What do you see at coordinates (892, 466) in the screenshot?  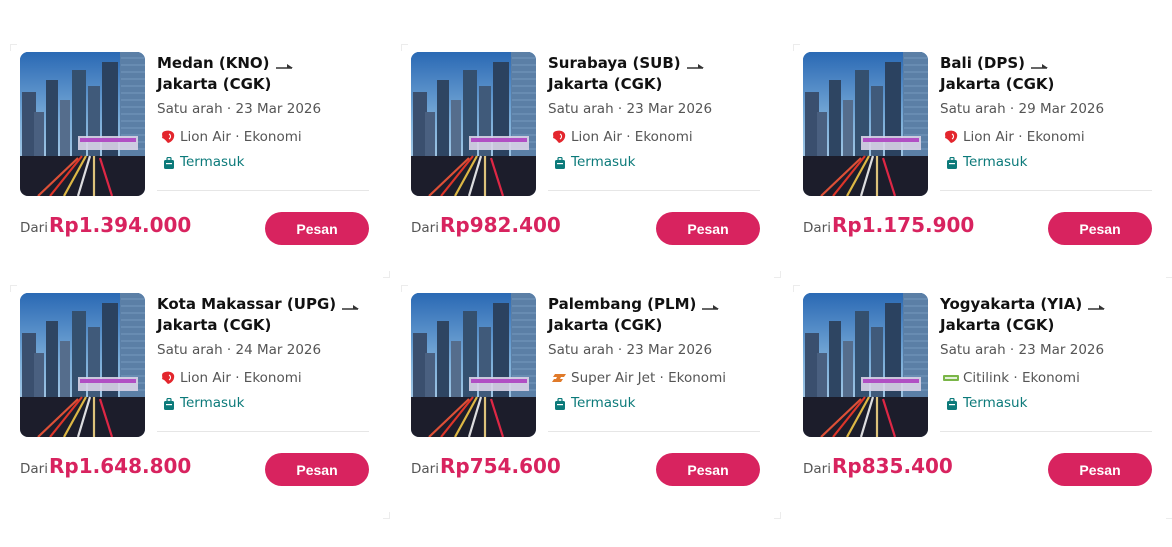 I see `price-value: Rp835.400` at bounding box center [892, 466].